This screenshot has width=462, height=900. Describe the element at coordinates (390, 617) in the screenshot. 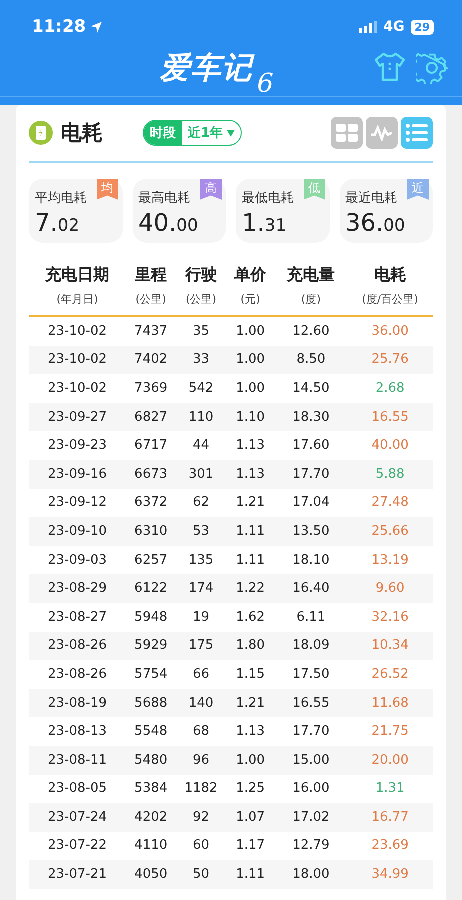

I see `table-cell: 32.16` at that location.